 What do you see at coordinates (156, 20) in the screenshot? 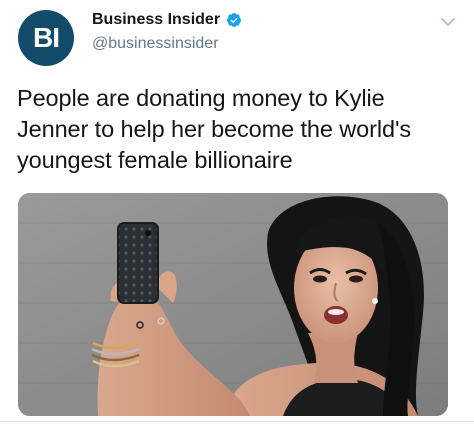
I see `display-name: Business Insider` at bounding box center [156, 20].